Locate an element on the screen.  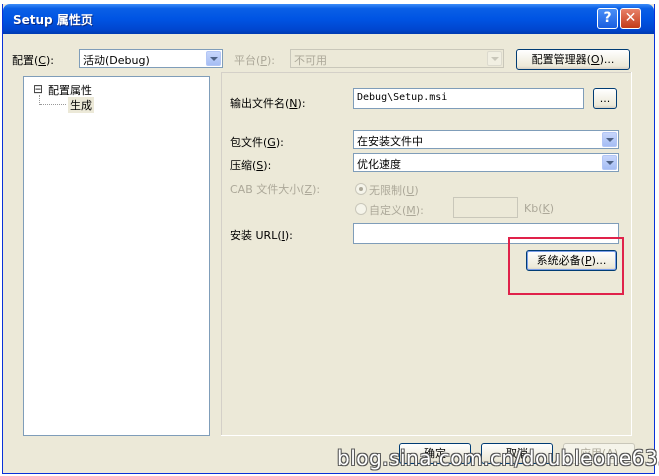
custom-size-radio is located at coordinates (361, 209).